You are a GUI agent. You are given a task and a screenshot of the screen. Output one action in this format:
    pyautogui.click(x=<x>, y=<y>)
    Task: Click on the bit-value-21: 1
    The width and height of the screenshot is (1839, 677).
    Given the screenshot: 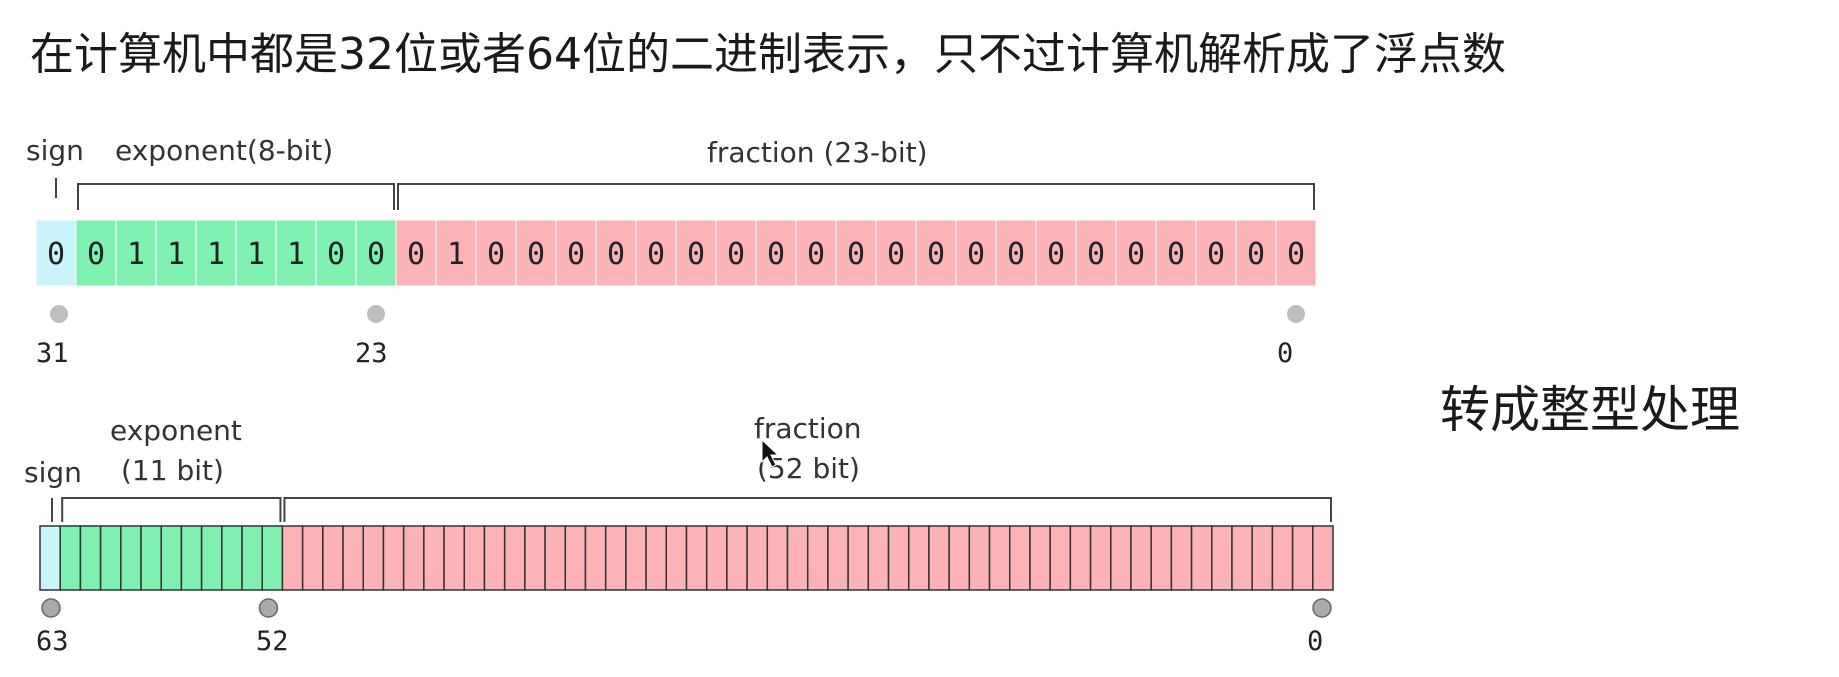 What is the action you would take?
    pyautogui.click(x=456, y=254)
    